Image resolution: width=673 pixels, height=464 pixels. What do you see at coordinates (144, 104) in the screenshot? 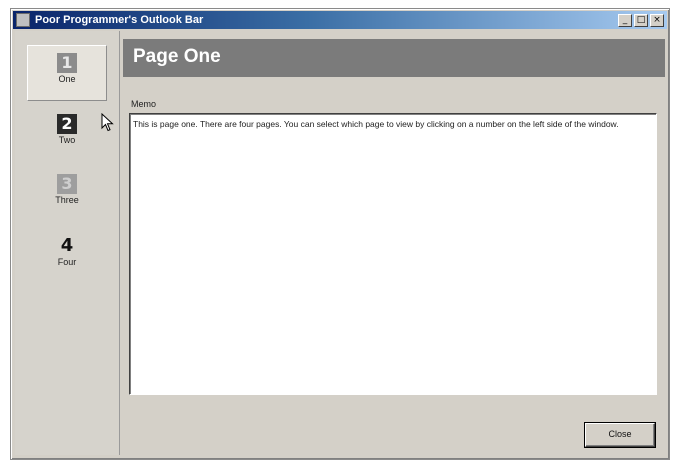
I see `memo-label: Memo` at bounding box center [144, 104].